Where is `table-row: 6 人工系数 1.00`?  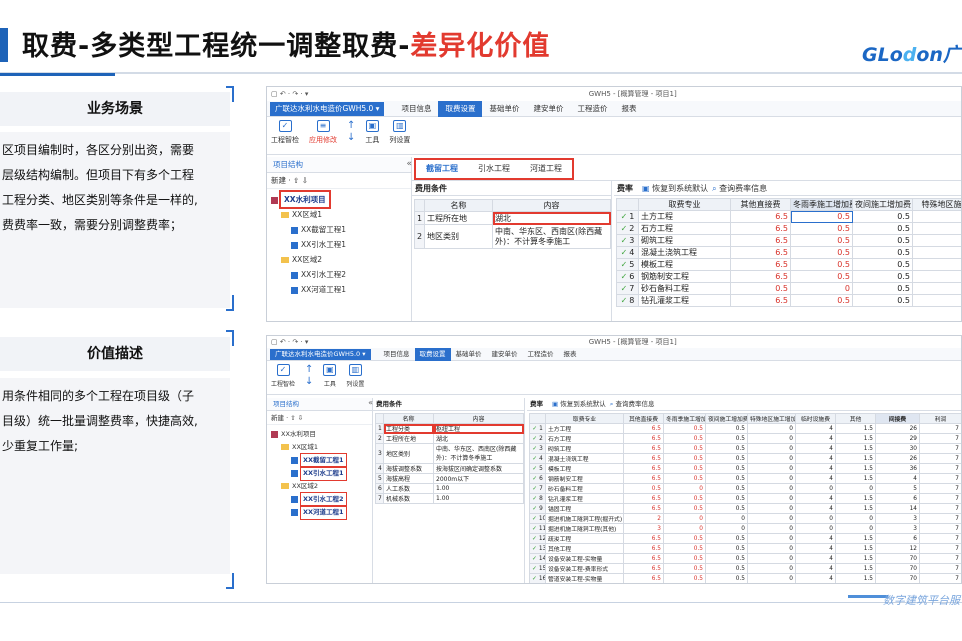
table-row: 6 人工系数 1.00 is located at coordinates (449, 488).